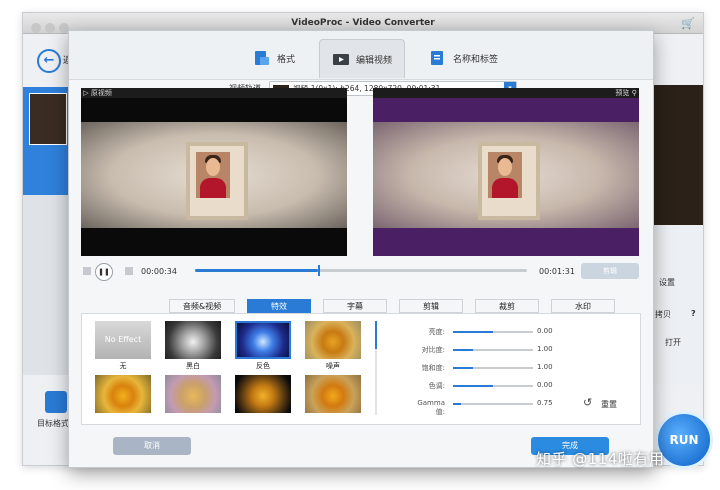 This screenshot has height=490, width=720. What do you see at coordinates (688, 23) in the screenshot?
I see `cart-icon: 🛒` at bounding box center [688, 23].